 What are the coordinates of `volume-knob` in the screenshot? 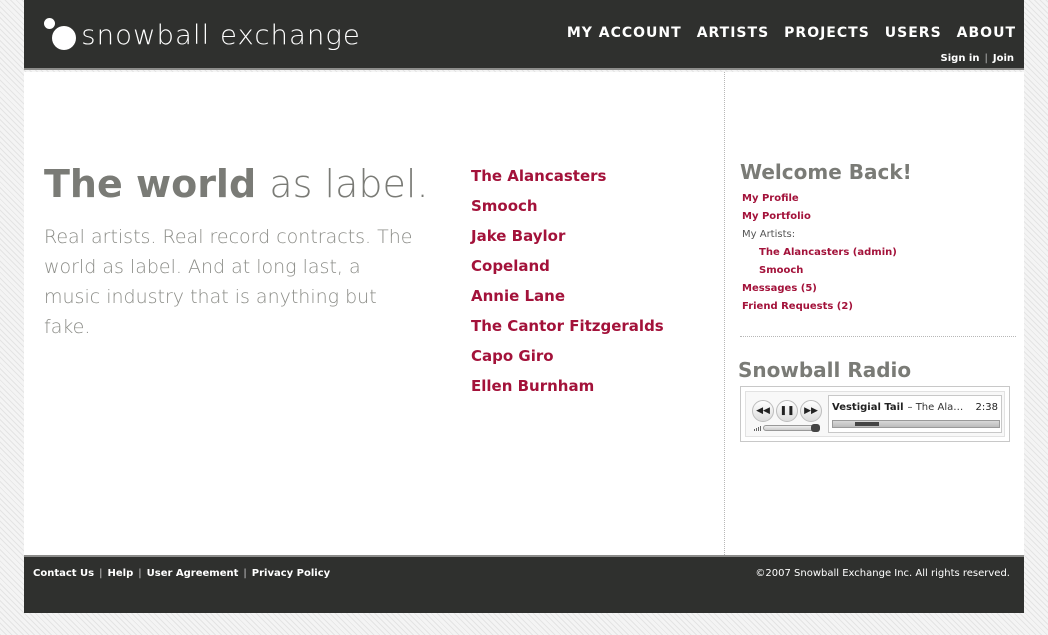 It's located at (815, 428).